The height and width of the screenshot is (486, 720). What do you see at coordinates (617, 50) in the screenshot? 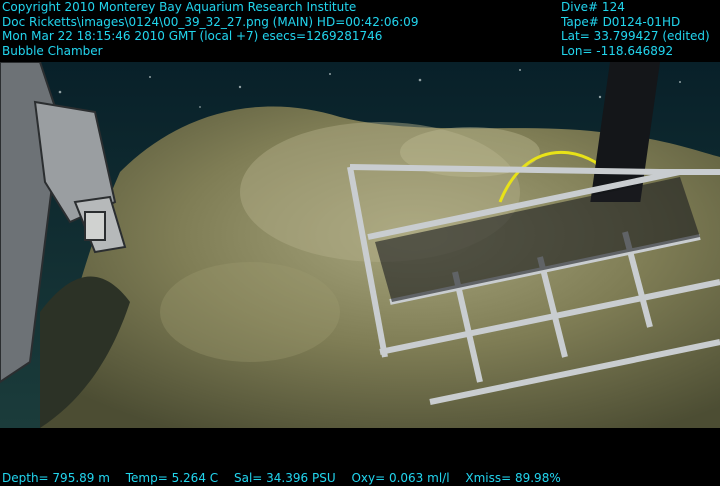
I see `longitude-text: Lon= -118.646892` at bounding box center [617, 50].